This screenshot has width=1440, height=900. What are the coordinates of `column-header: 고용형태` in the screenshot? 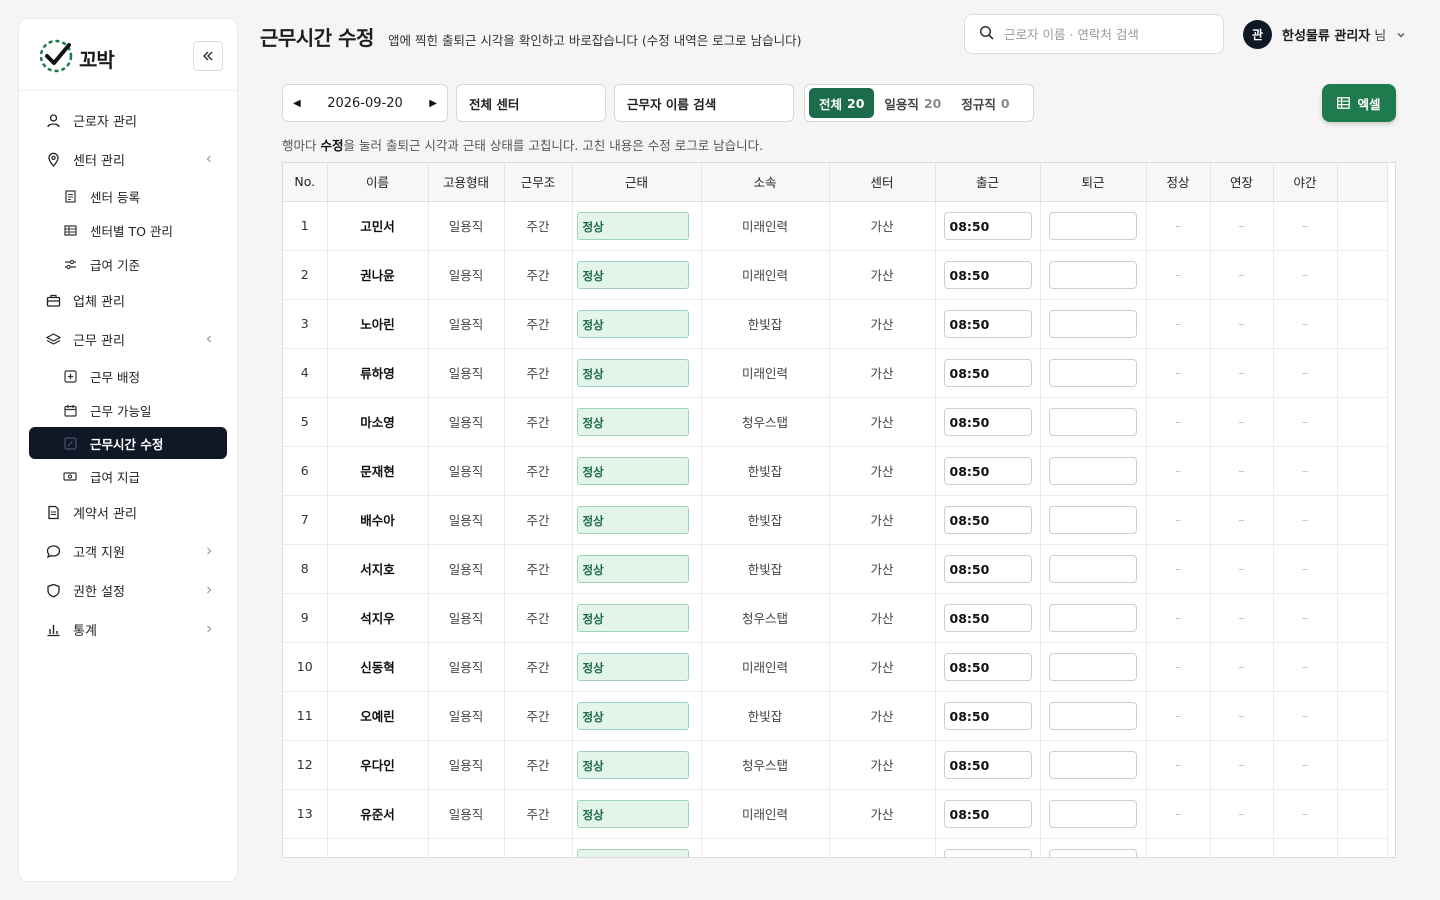 It's located at (466, 182).